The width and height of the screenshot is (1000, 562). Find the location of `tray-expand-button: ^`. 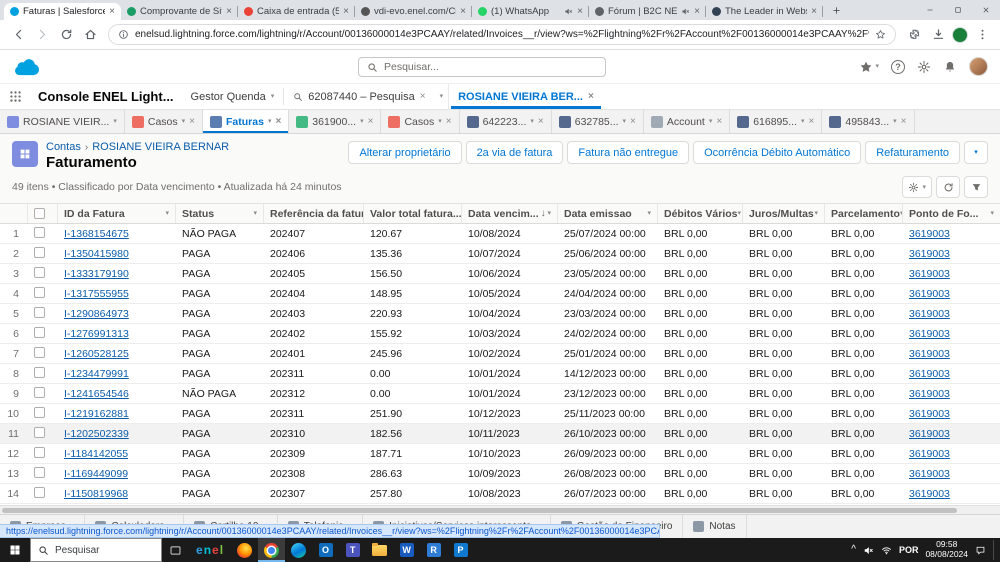

tray-expand-button: ^ is located at coordinates (853, 550).